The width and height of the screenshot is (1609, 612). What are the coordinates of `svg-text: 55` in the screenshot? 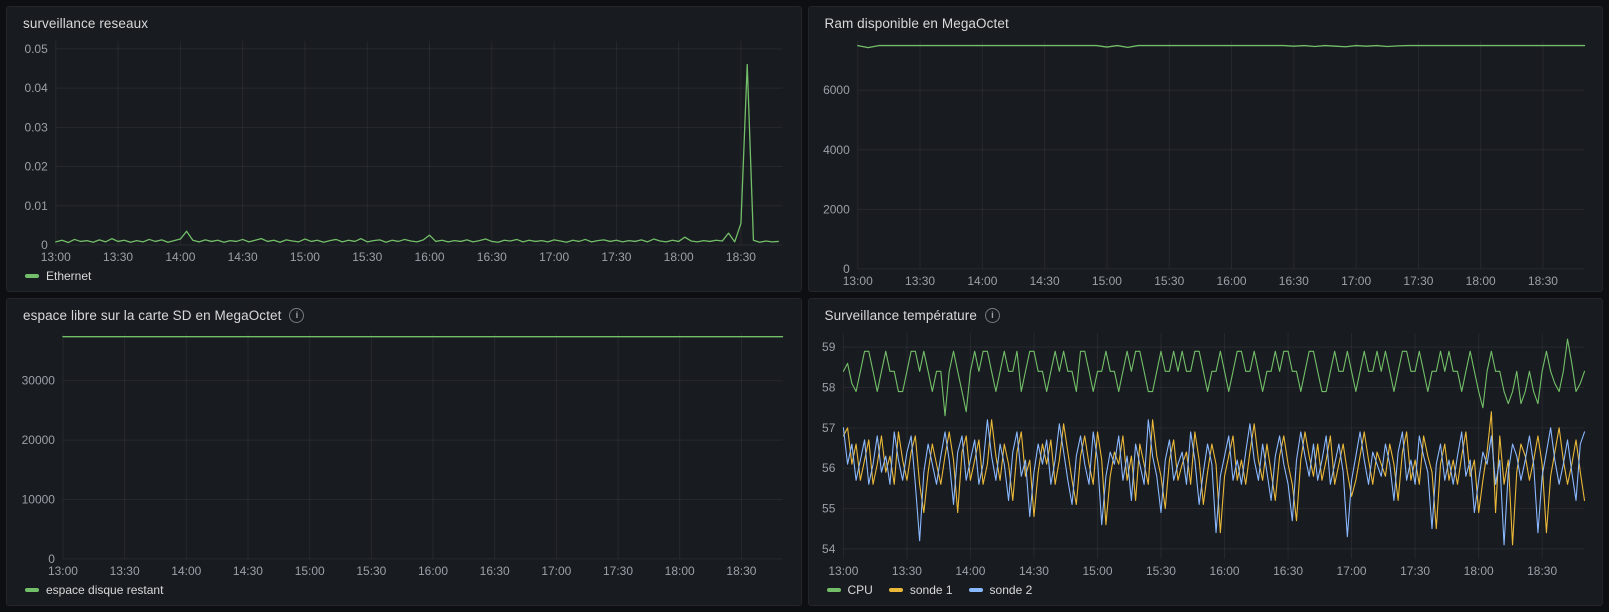 It's located at (829, 509).